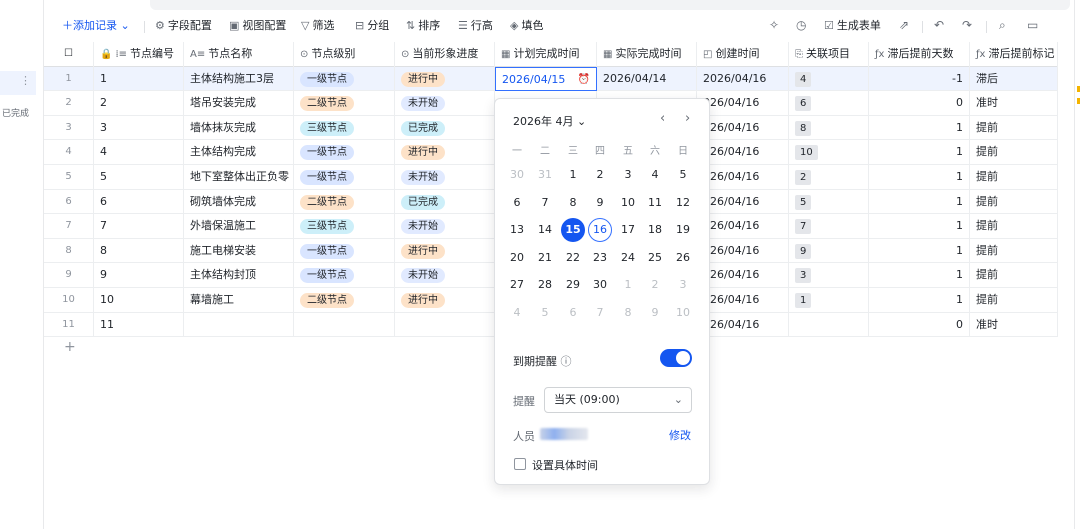 Image resolution: width=1080 pixels, height=529 pixels. Describe the element at coordinates (139, 103) in the screenshot. I see `node-id-cell: 2` at that location.